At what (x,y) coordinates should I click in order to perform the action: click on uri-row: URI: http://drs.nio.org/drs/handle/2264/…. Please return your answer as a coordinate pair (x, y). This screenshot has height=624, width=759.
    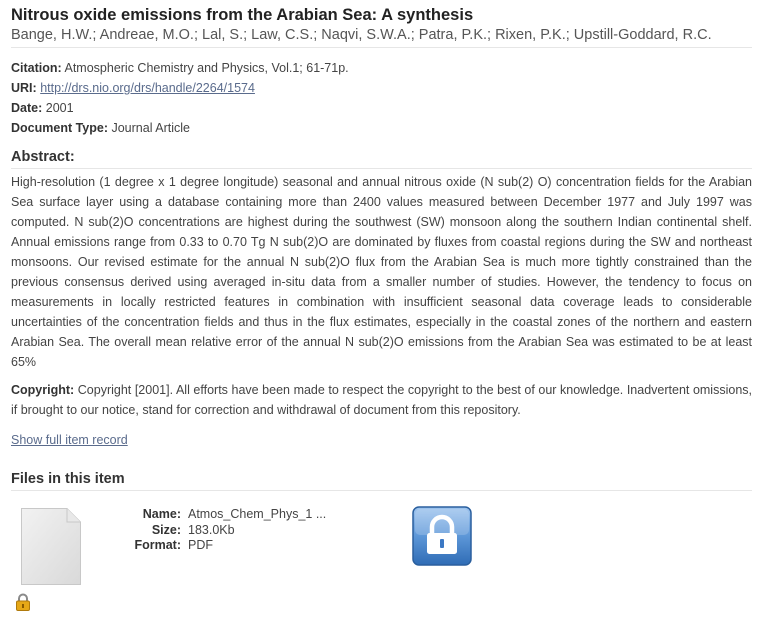
    Looking at the image, I should click on (381, 88).